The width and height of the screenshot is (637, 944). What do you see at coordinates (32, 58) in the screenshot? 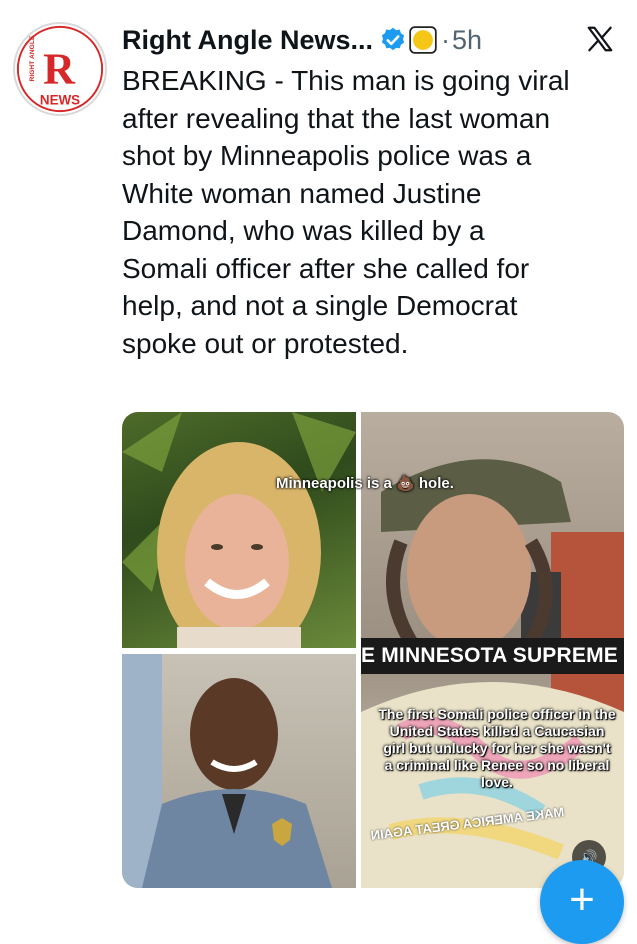
I see `logo-text-top: RIGHT ANGLE` at bounding box center [32, 58].